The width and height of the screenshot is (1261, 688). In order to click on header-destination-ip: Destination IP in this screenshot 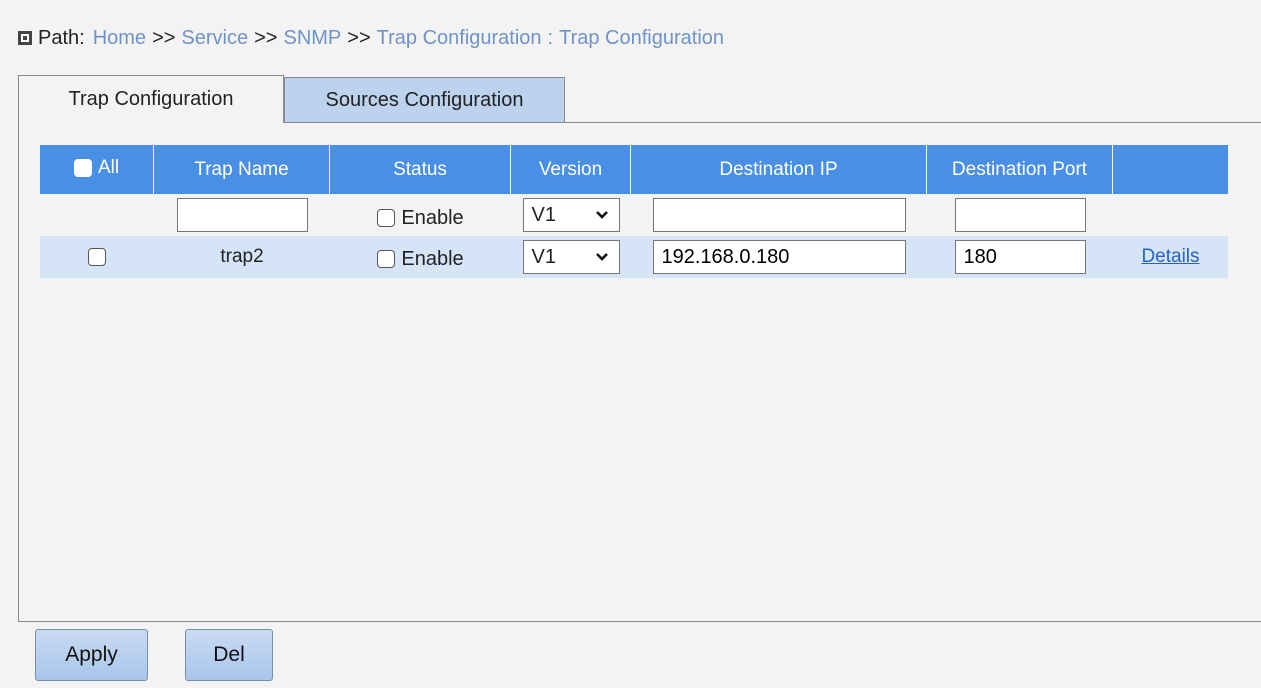, I will do `click(779, 169)`.